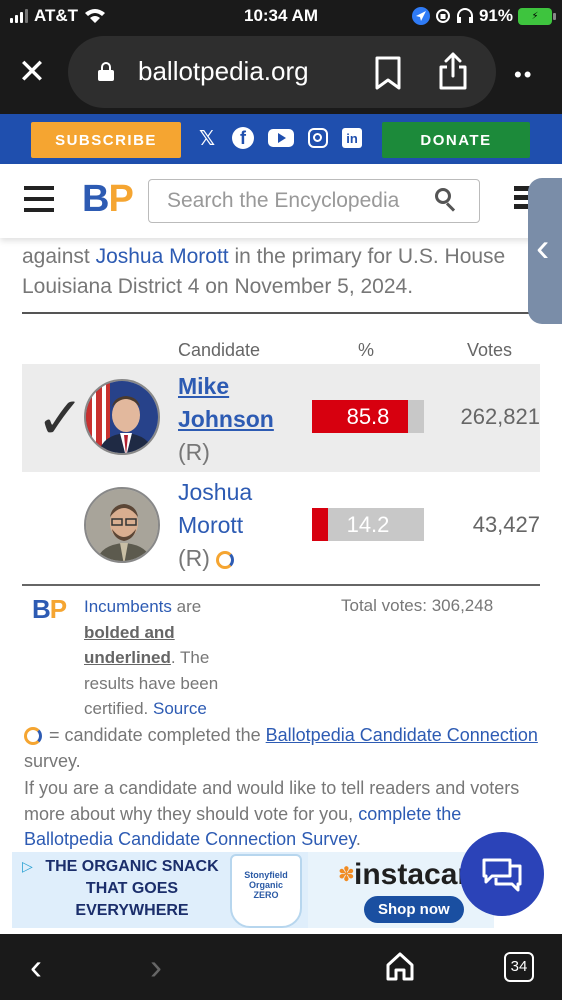 This screenshot has width=562, height=1000. I want to click on vote-count: 43,427, so click(506, 524).